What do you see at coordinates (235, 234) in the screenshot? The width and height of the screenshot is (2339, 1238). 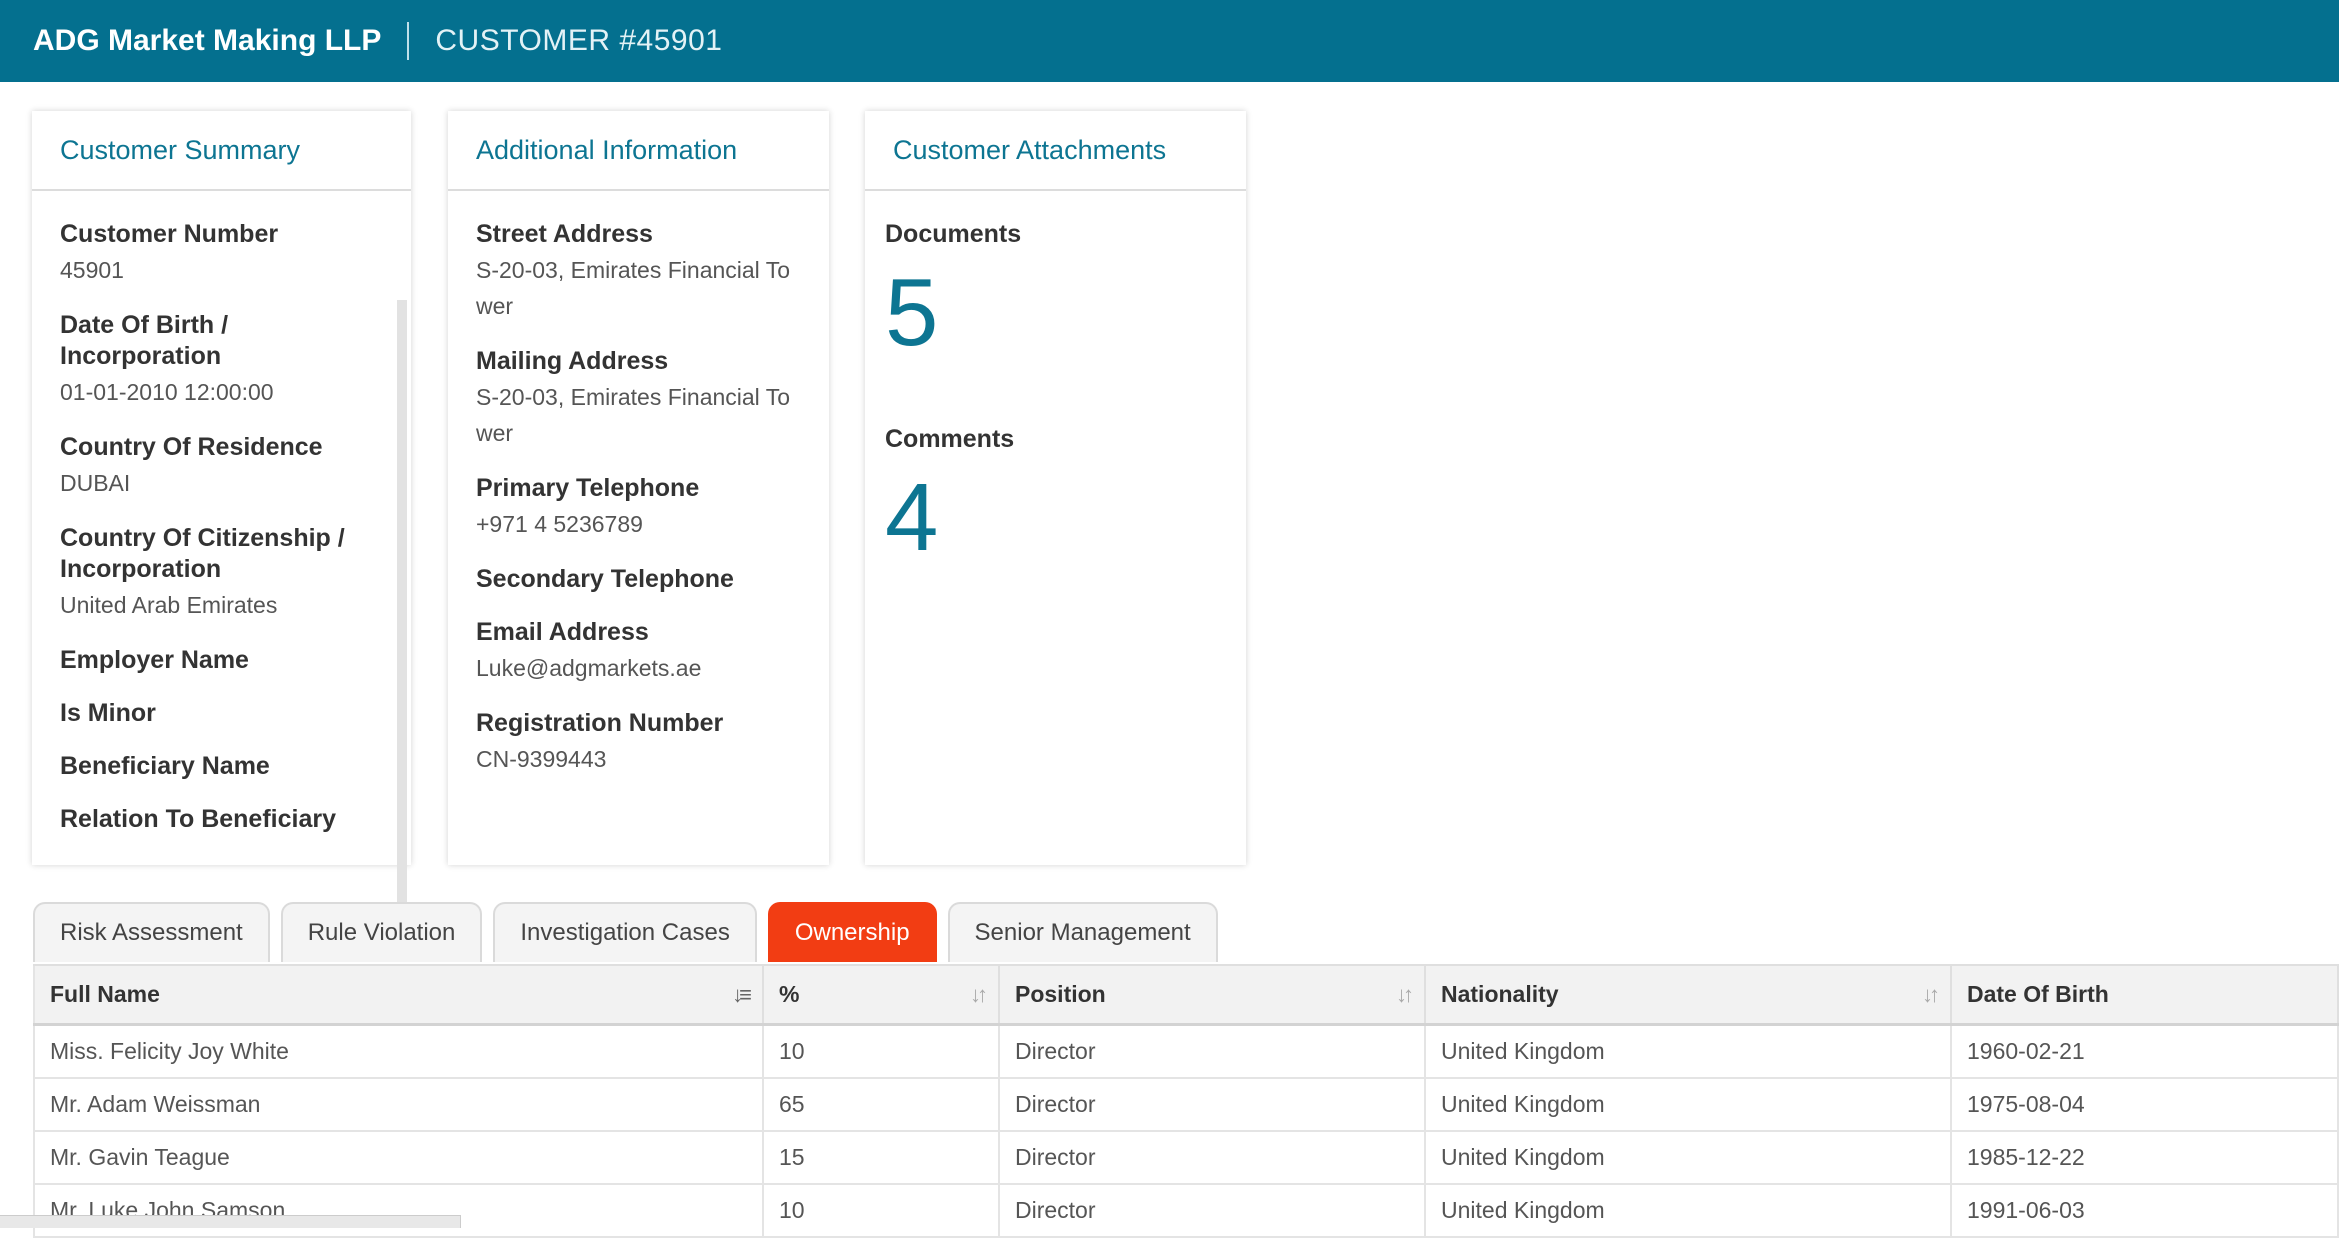 I see `field-label: Customer Number` at bounding box center [235, 234].